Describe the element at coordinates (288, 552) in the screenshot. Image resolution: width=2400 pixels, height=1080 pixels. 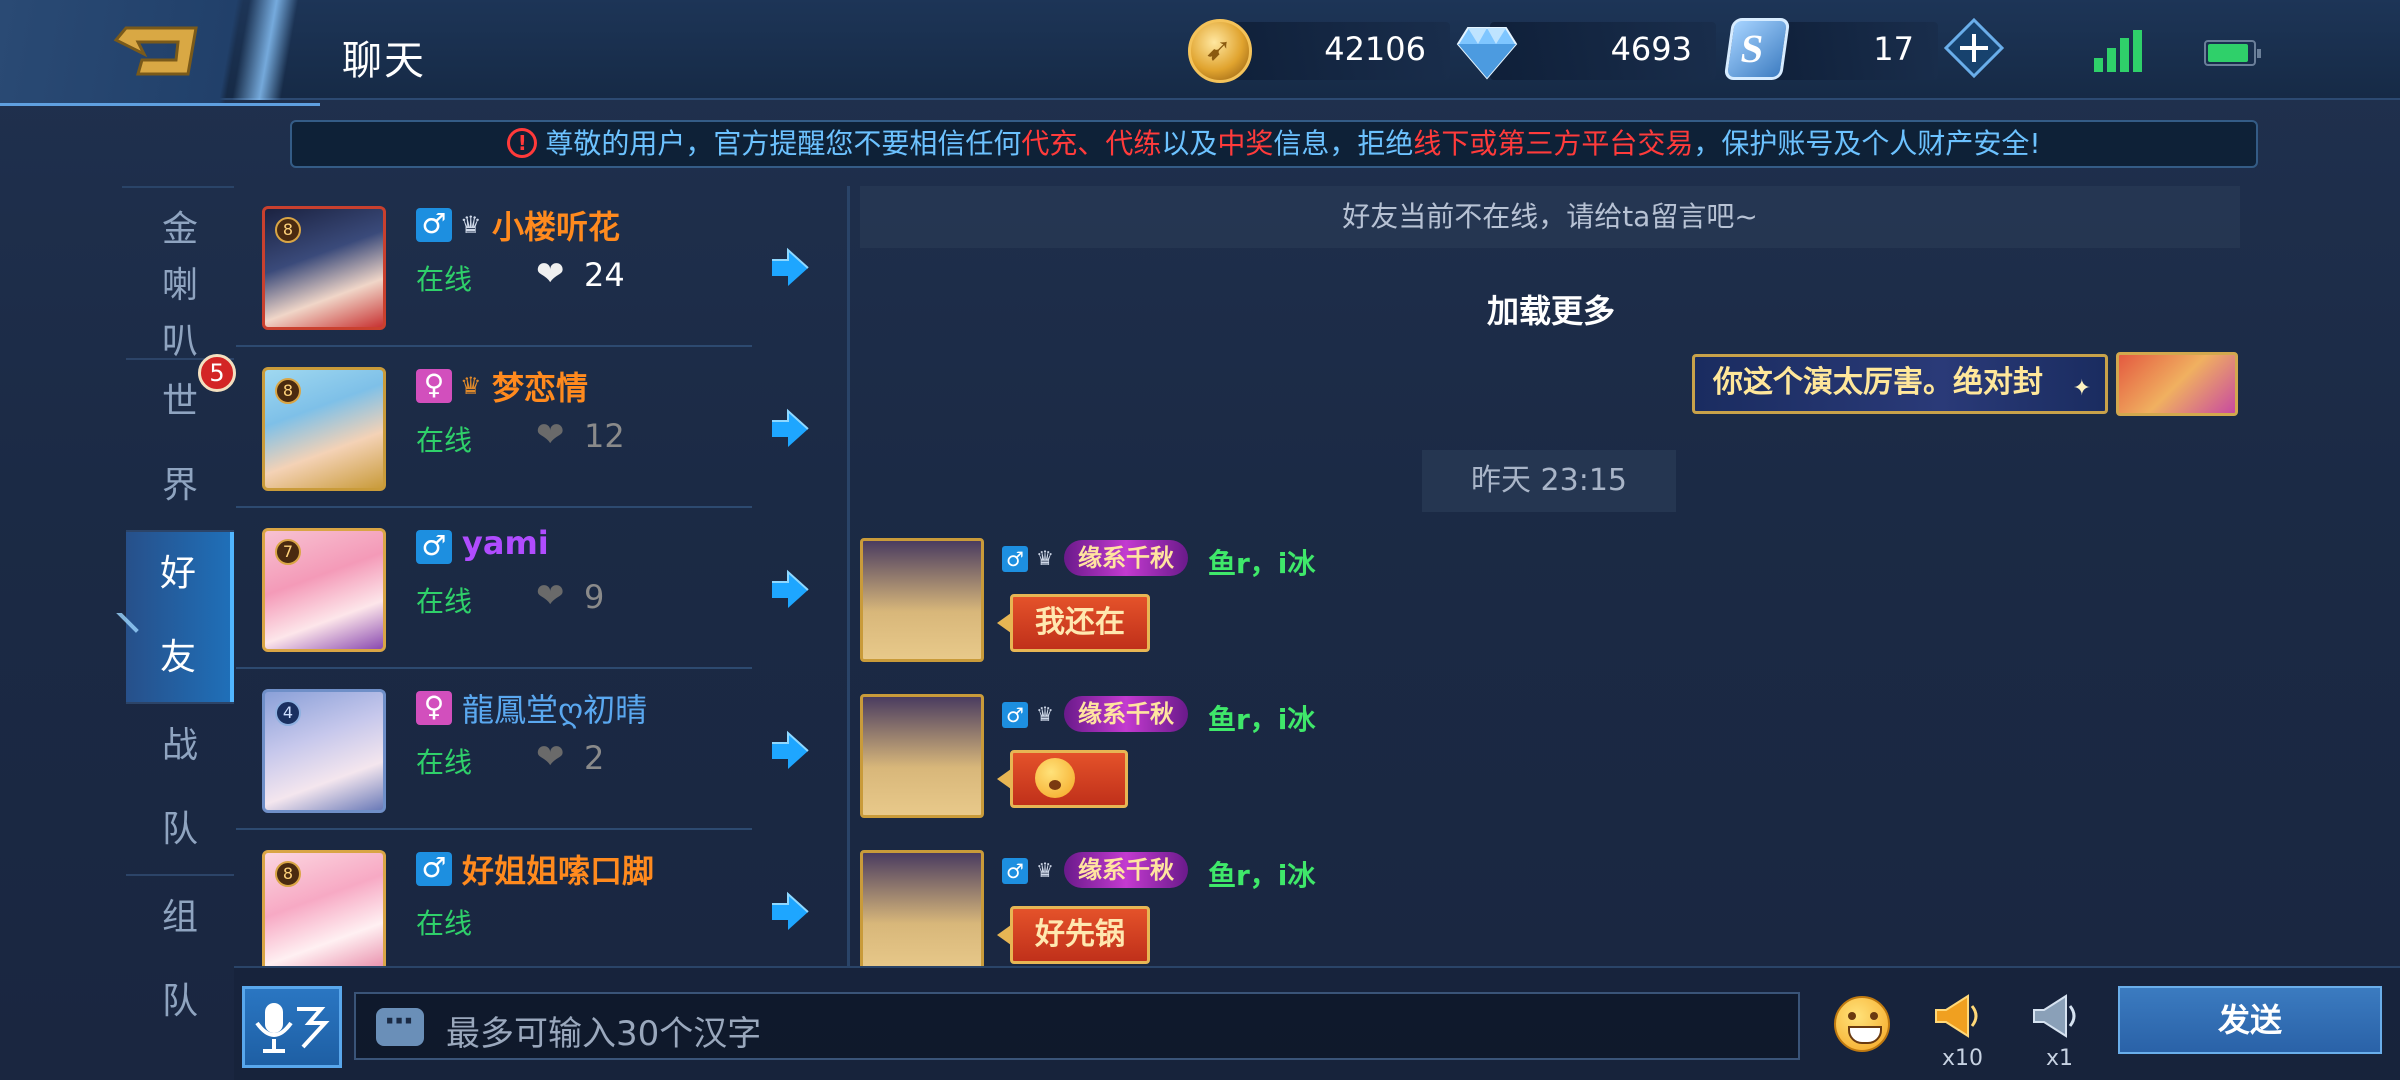
I see `avatar-level: 7` at that location.